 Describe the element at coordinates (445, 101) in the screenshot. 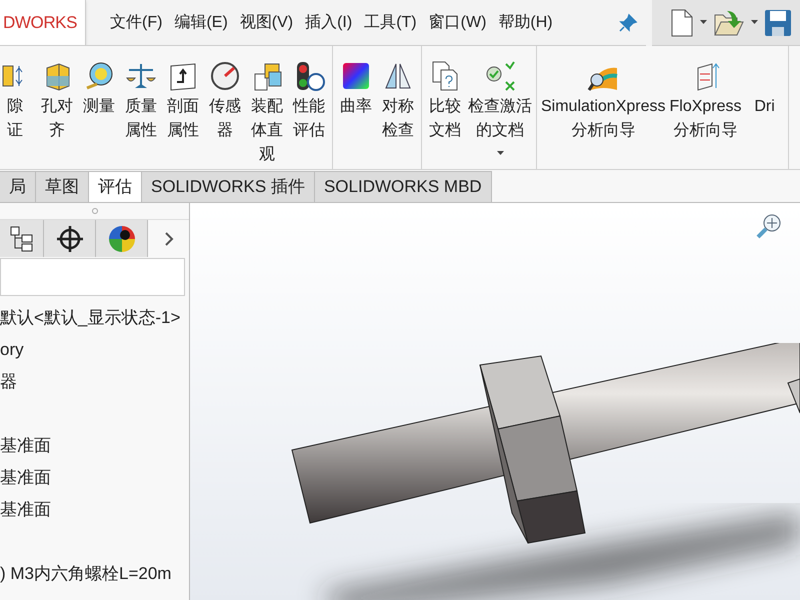

I see `ribbon-tool-button: 比较 文档` at that location.